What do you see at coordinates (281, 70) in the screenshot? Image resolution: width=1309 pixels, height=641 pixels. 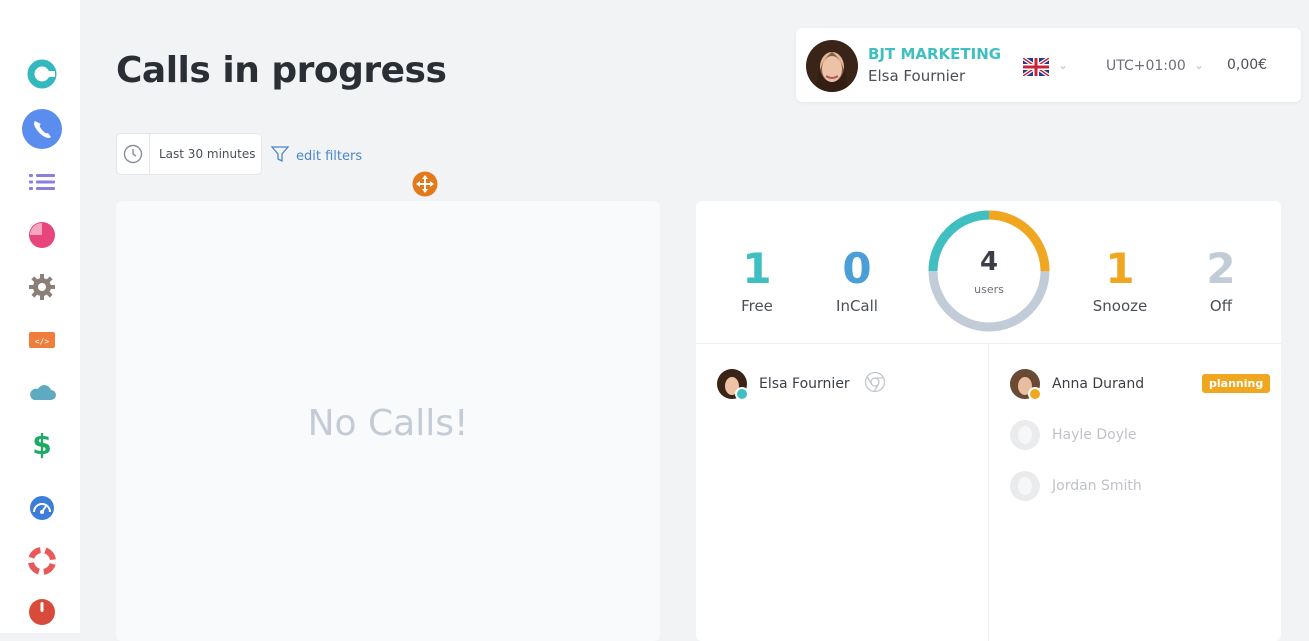 I see `page-title: Calls in progress` at bounding box center [281, 70].